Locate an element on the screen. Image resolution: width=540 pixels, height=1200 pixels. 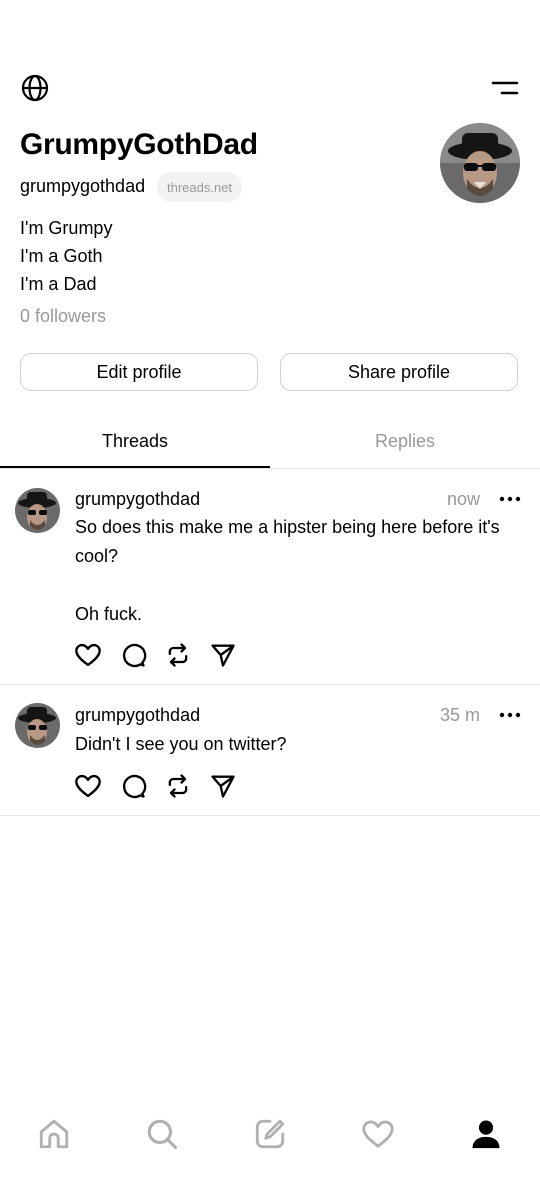
search-icon is located at coordinates (162, 1134).